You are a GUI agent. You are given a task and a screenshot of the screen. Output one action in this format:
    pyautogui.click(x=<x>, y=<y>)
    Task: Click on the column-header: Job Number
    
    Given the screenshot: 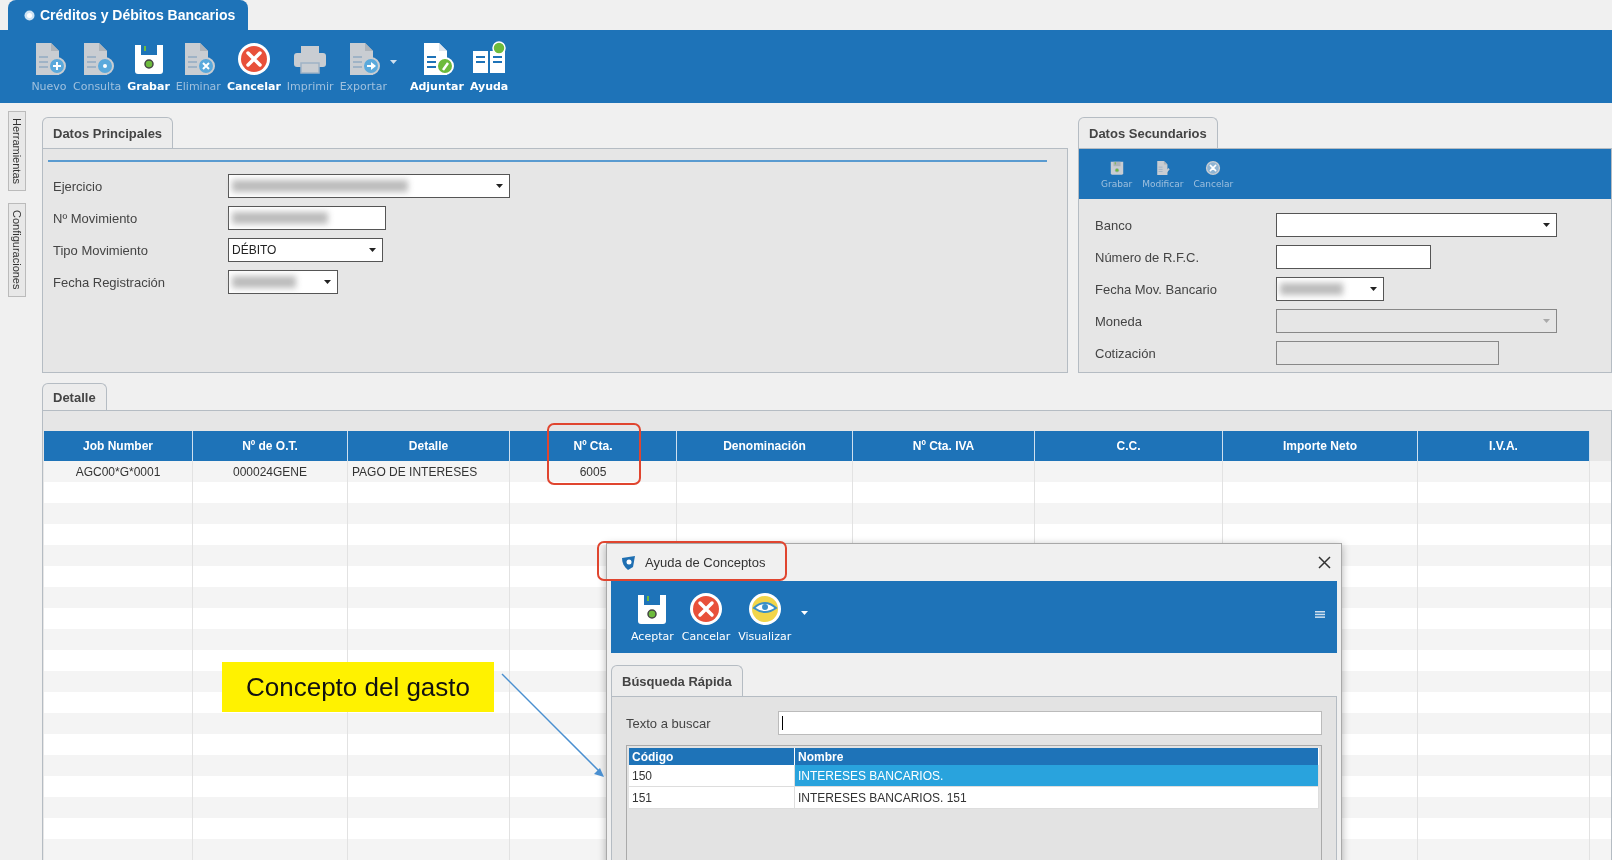 What is the action you would take?
    pyautogui.click(x=118, y=446)
    